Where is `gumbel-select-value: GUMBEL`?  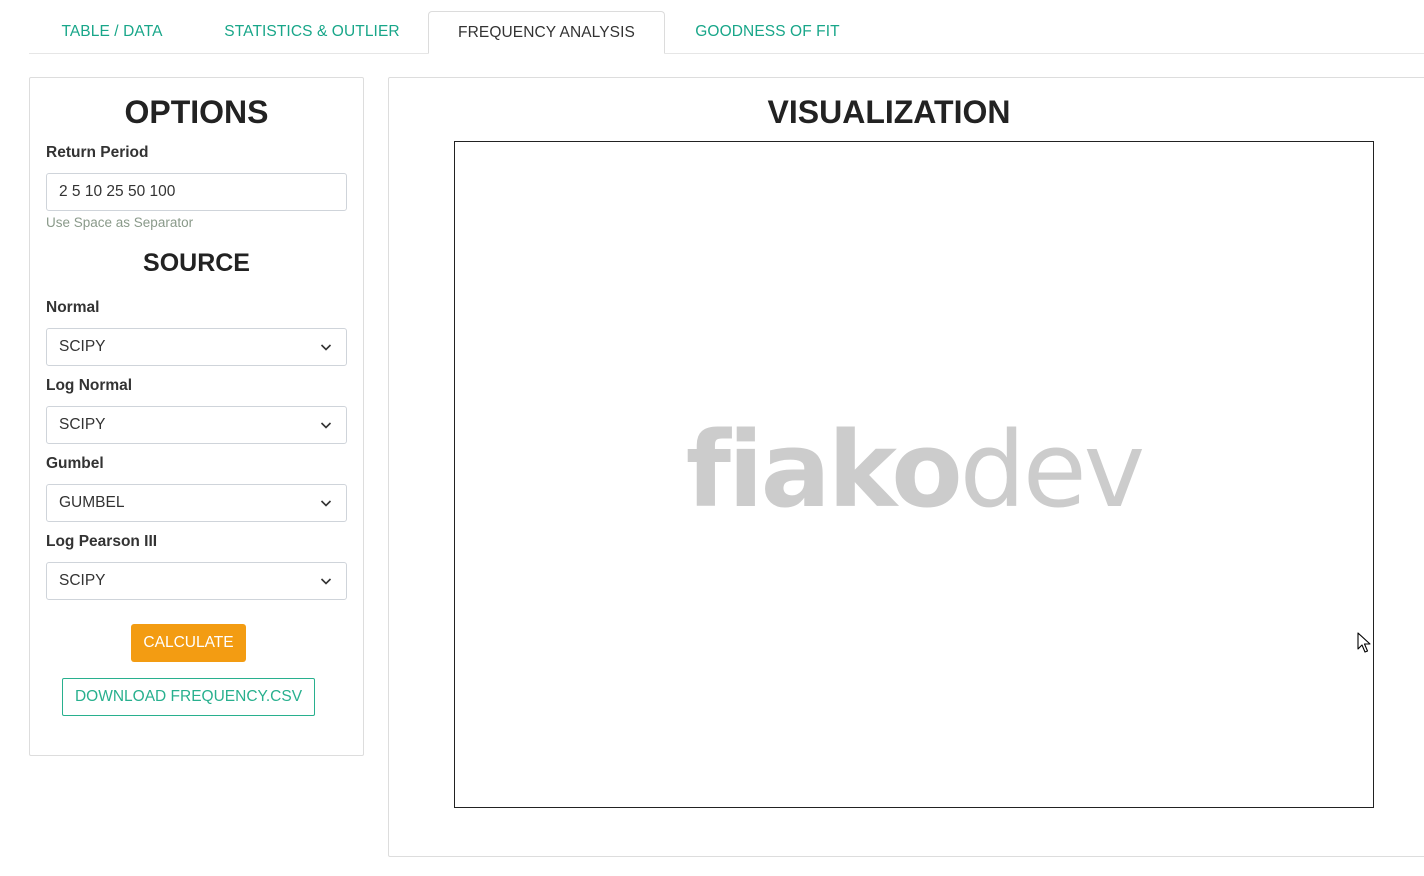 gumbel-select-value: GUMBEL is located at coordinates (92, 502).